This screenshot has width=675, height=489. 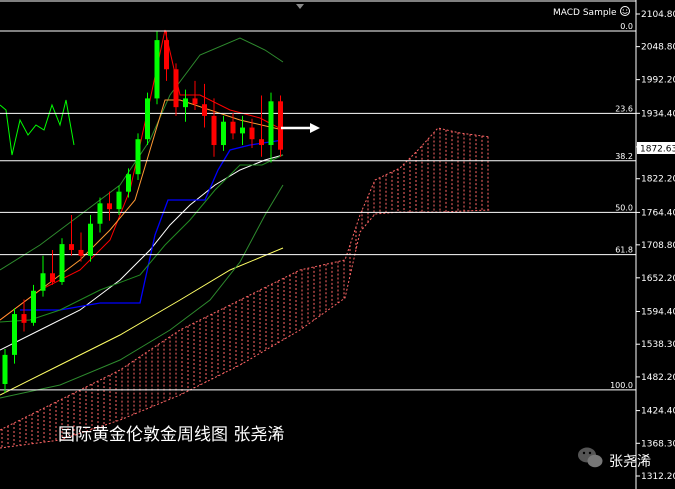 What do you see at coordinates (621, 385) in the screenshot?
I see `fib-label: 100.0` at bounding box center [621, 385].